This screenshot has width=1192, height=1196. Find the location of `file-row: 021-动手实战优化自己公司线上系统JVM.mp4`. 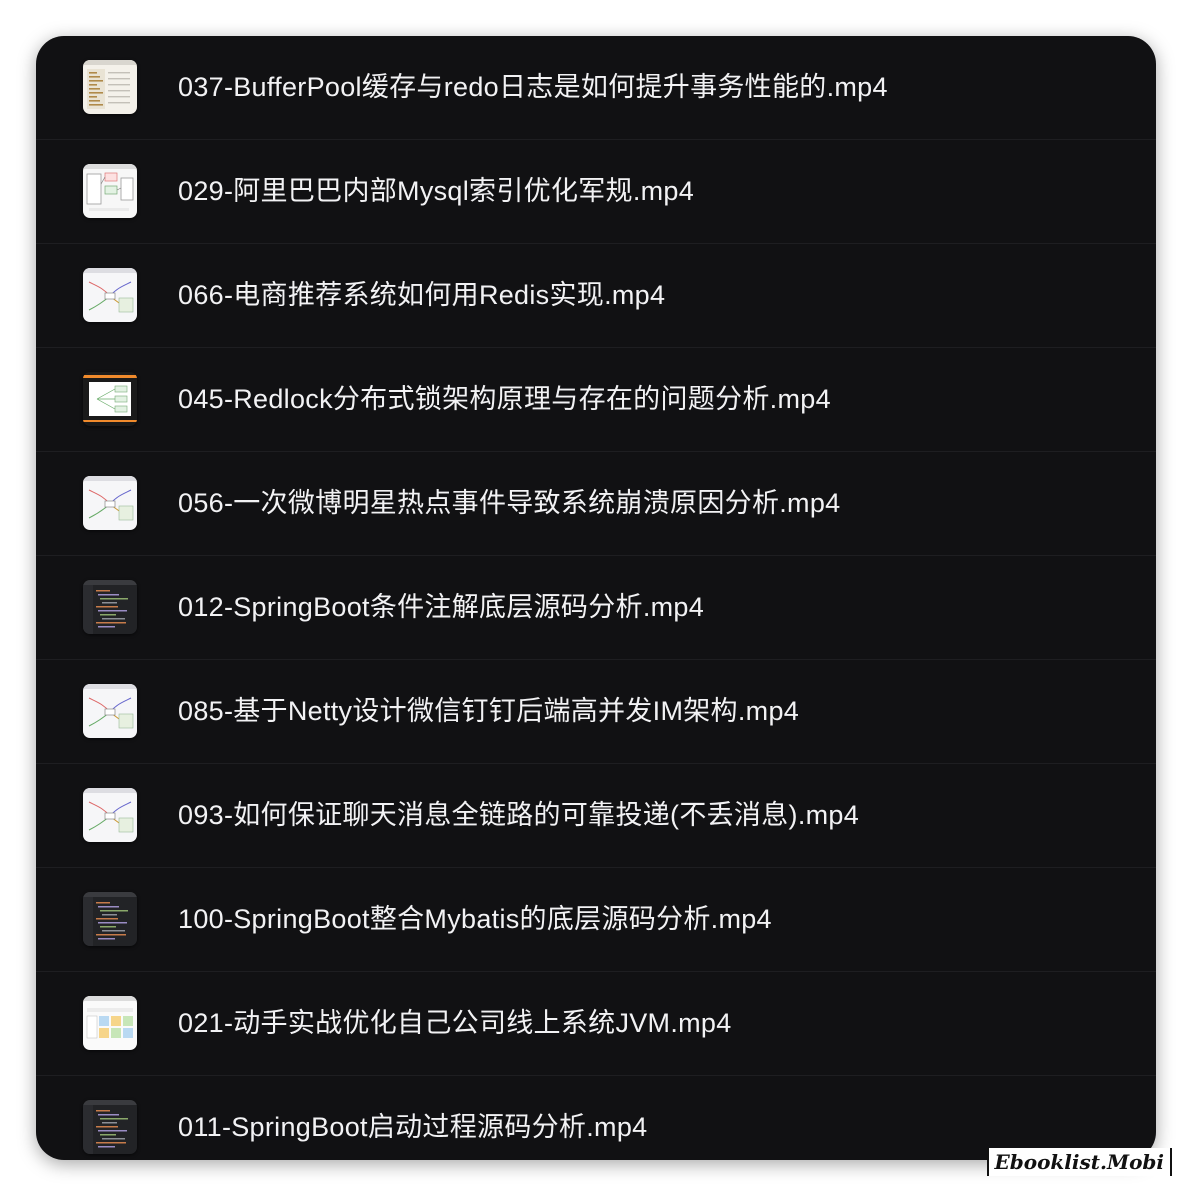

file-row: 021-动手实战优化自己公司线上系统JVM.mp4 is located at coordinates (596, 1024).